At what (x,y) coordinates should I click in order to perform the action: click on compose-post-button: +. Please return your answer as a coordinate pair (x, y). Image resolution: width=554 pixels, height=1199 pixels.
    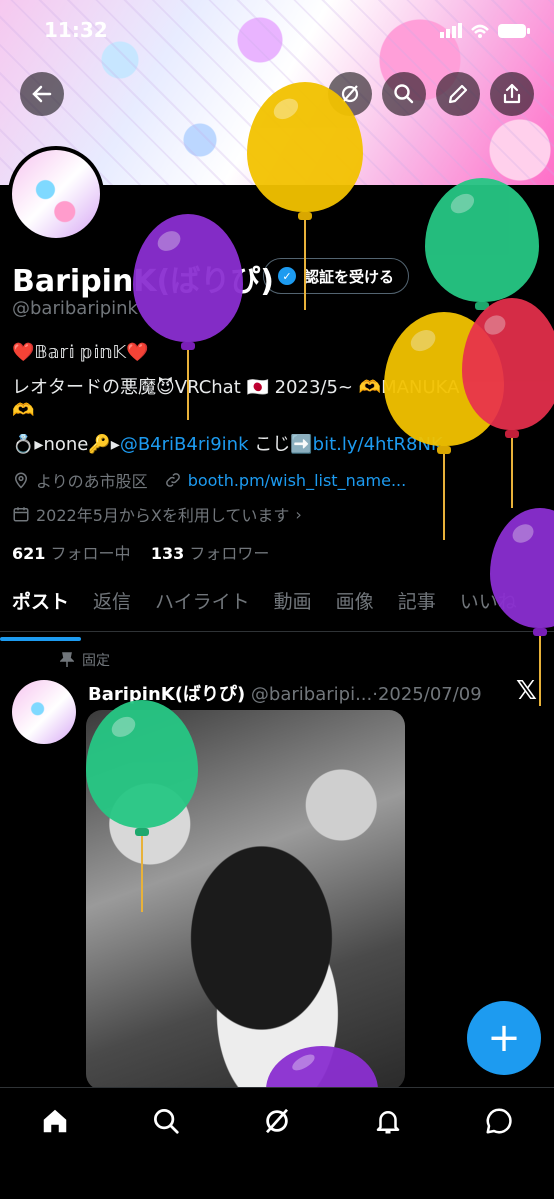
    Looking at the image, I should click on (504, 1038).